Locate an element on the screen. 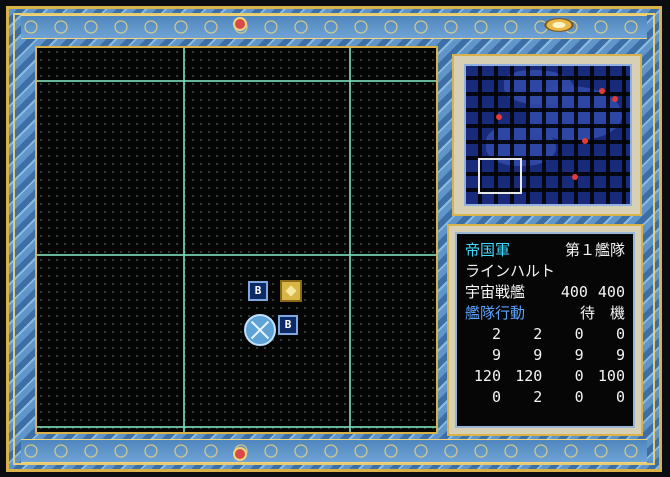 This screenshot has height=477, width=670. winged-emblem-icon is located at coordinates (559, 25).